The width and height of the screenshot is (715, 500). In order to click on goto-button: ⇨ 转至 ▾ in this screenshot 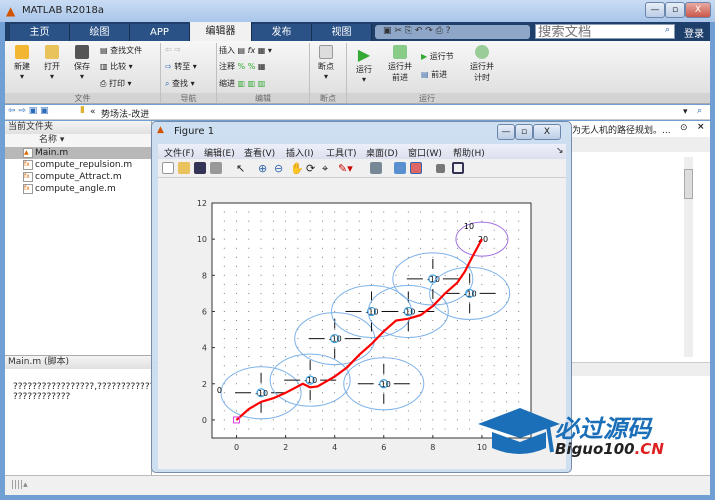, I will do `click(181, 66)`.